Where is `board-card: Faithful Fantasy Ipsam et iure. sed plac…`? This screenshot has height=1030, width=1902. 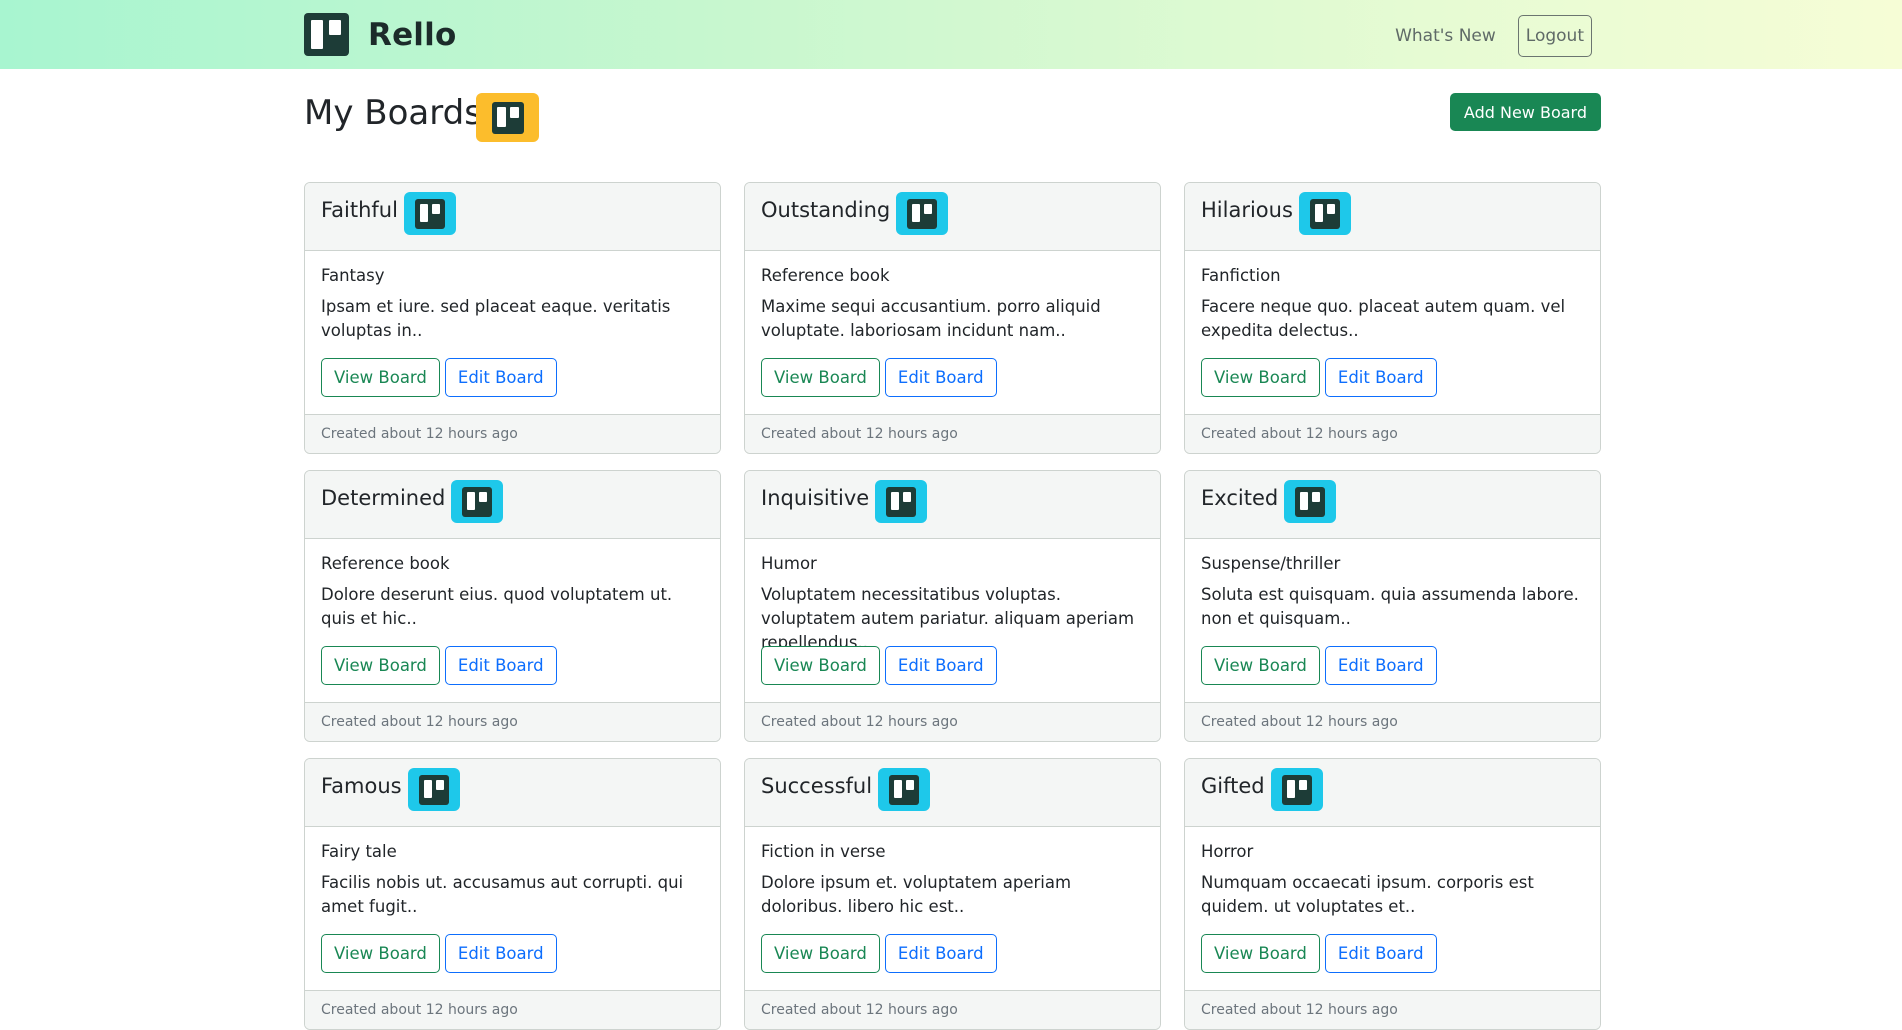 board-card: Faithful Fantasy Ipsam et iure. sed plac… is located at coordinates (512, 318).